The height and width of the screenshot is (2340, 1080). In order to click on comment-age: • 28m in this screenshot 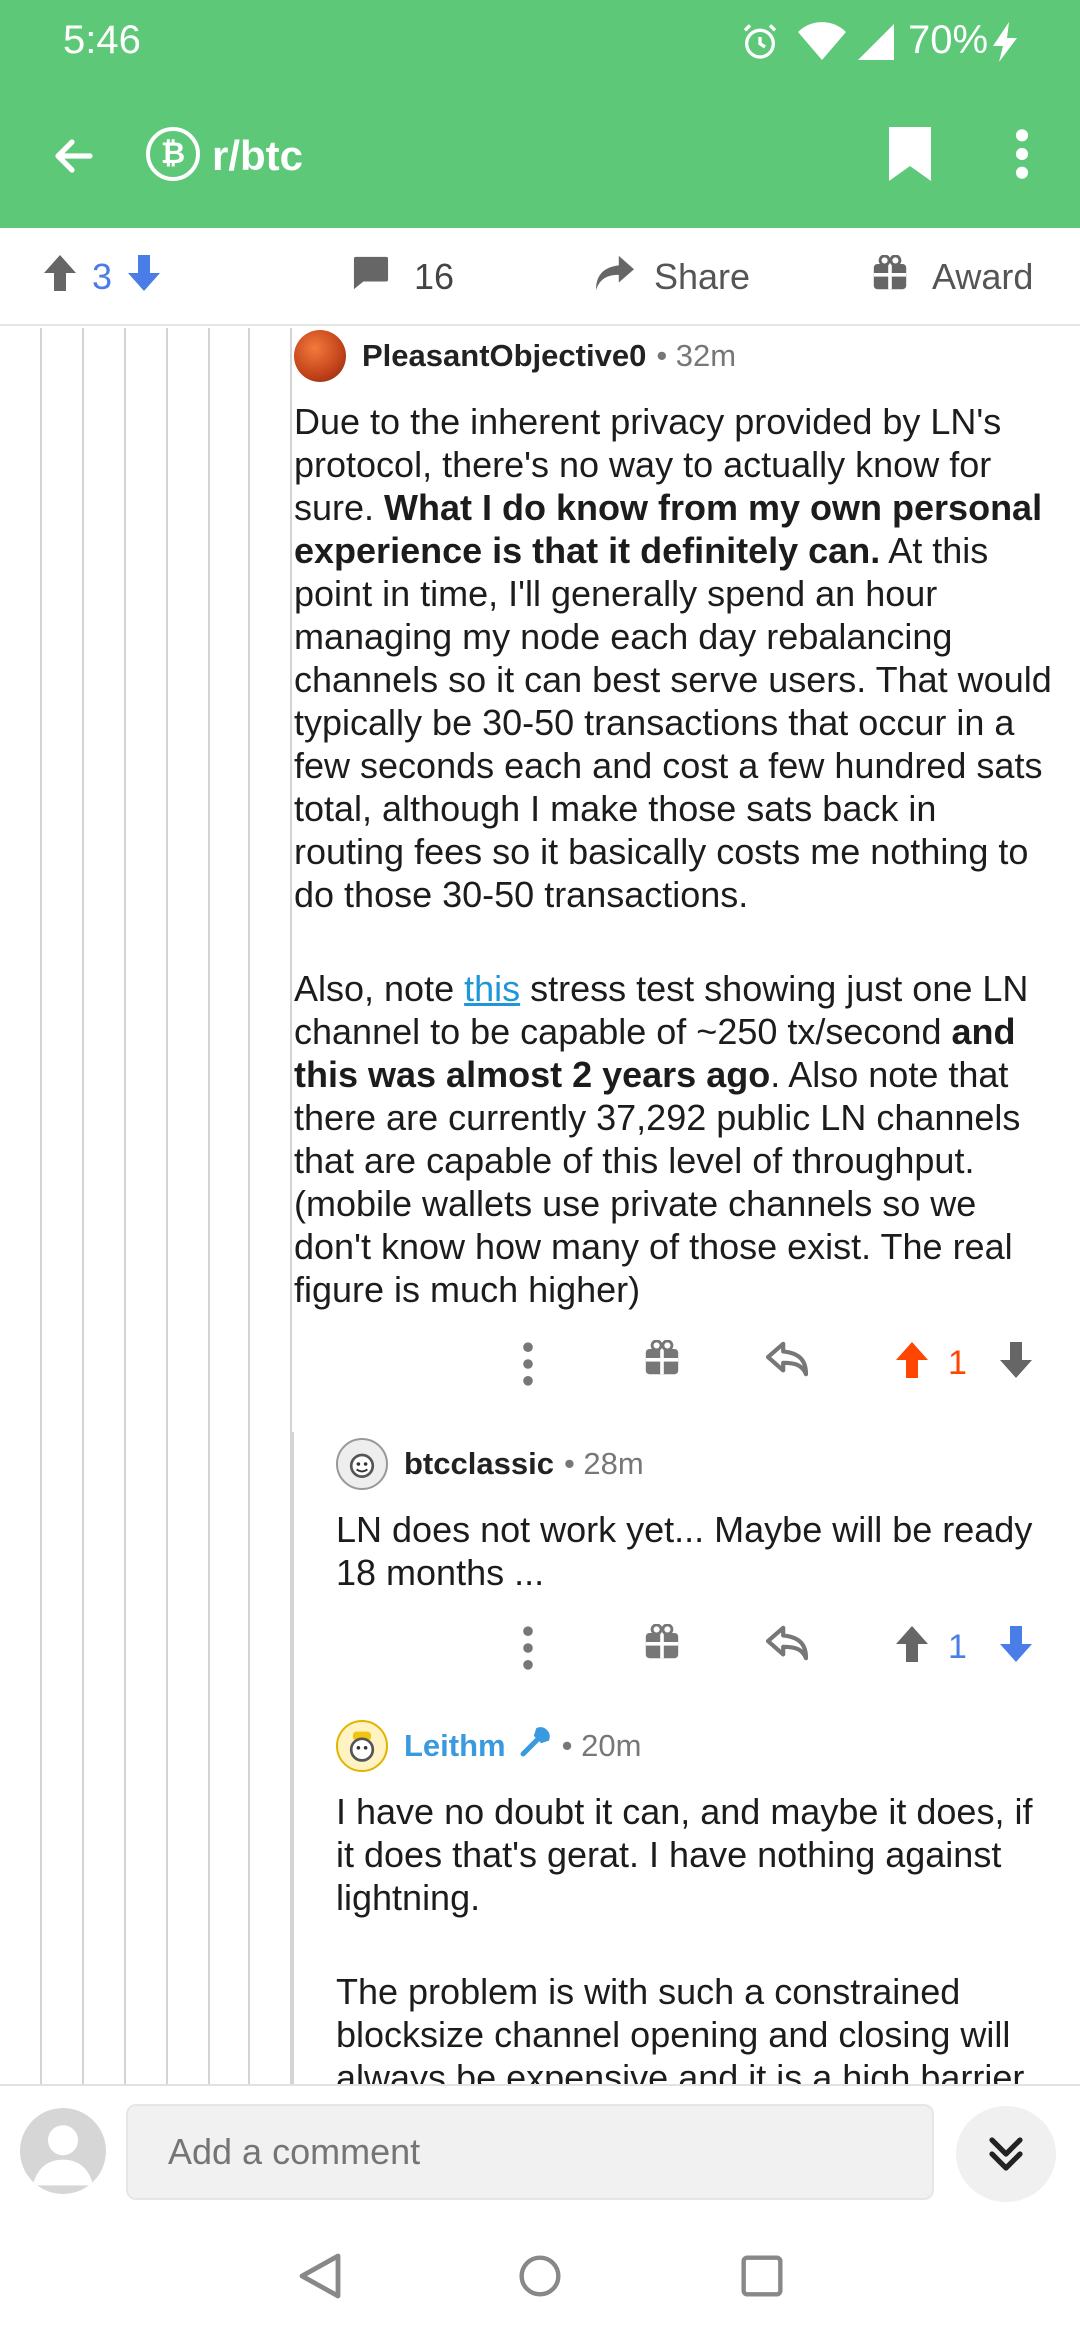, I will do `click(603, 1463)`.